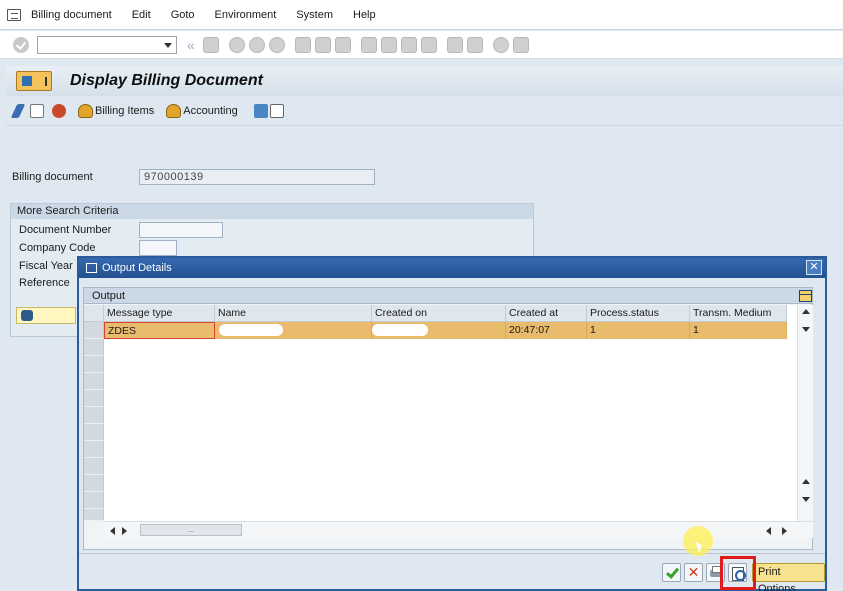 Image resolution: width=843 pixels, height=591 pixels. I want to click on cell-created-at: 20:47:07, so click(546, 330).